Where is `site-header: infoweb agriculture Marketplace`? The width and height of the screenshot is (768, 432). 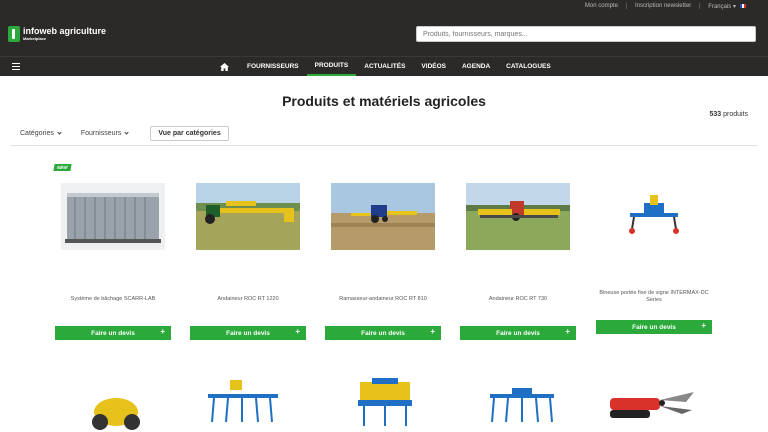
site-header: infoweb agriculture Marketplace is located at coordinates (384, 34).